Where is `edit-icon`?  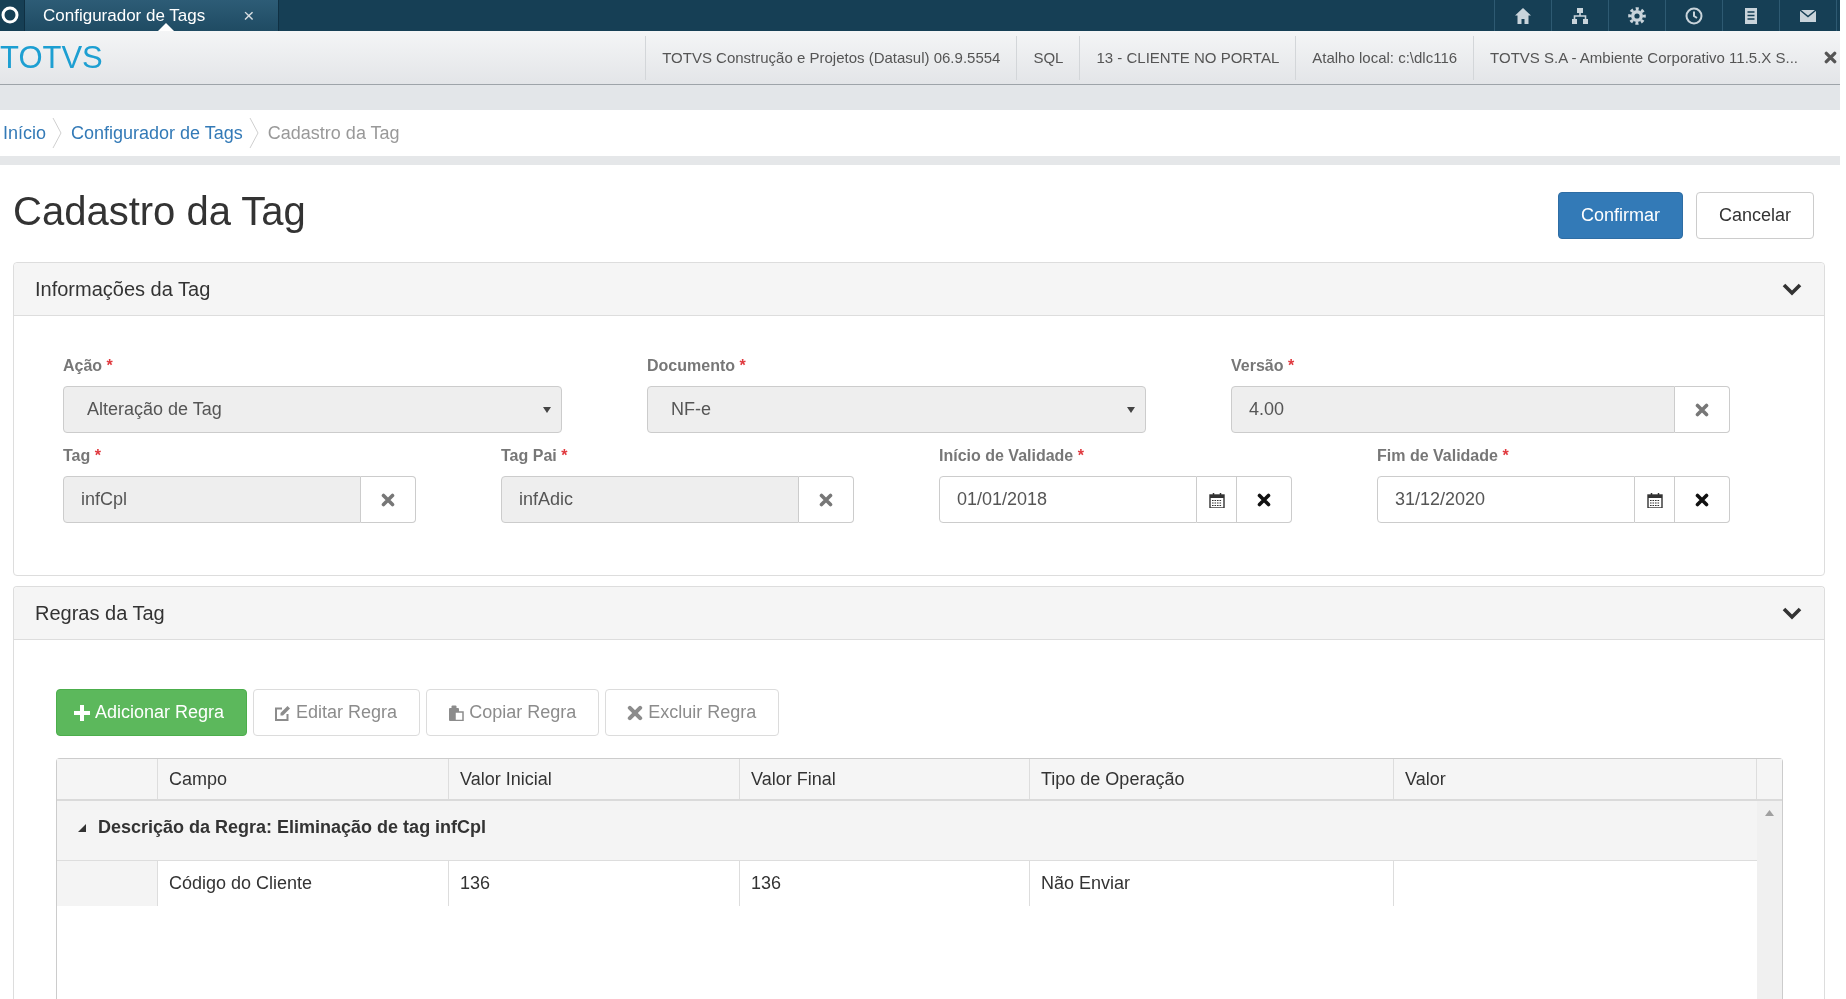
edit-icon is located at coordinates (283, 712).